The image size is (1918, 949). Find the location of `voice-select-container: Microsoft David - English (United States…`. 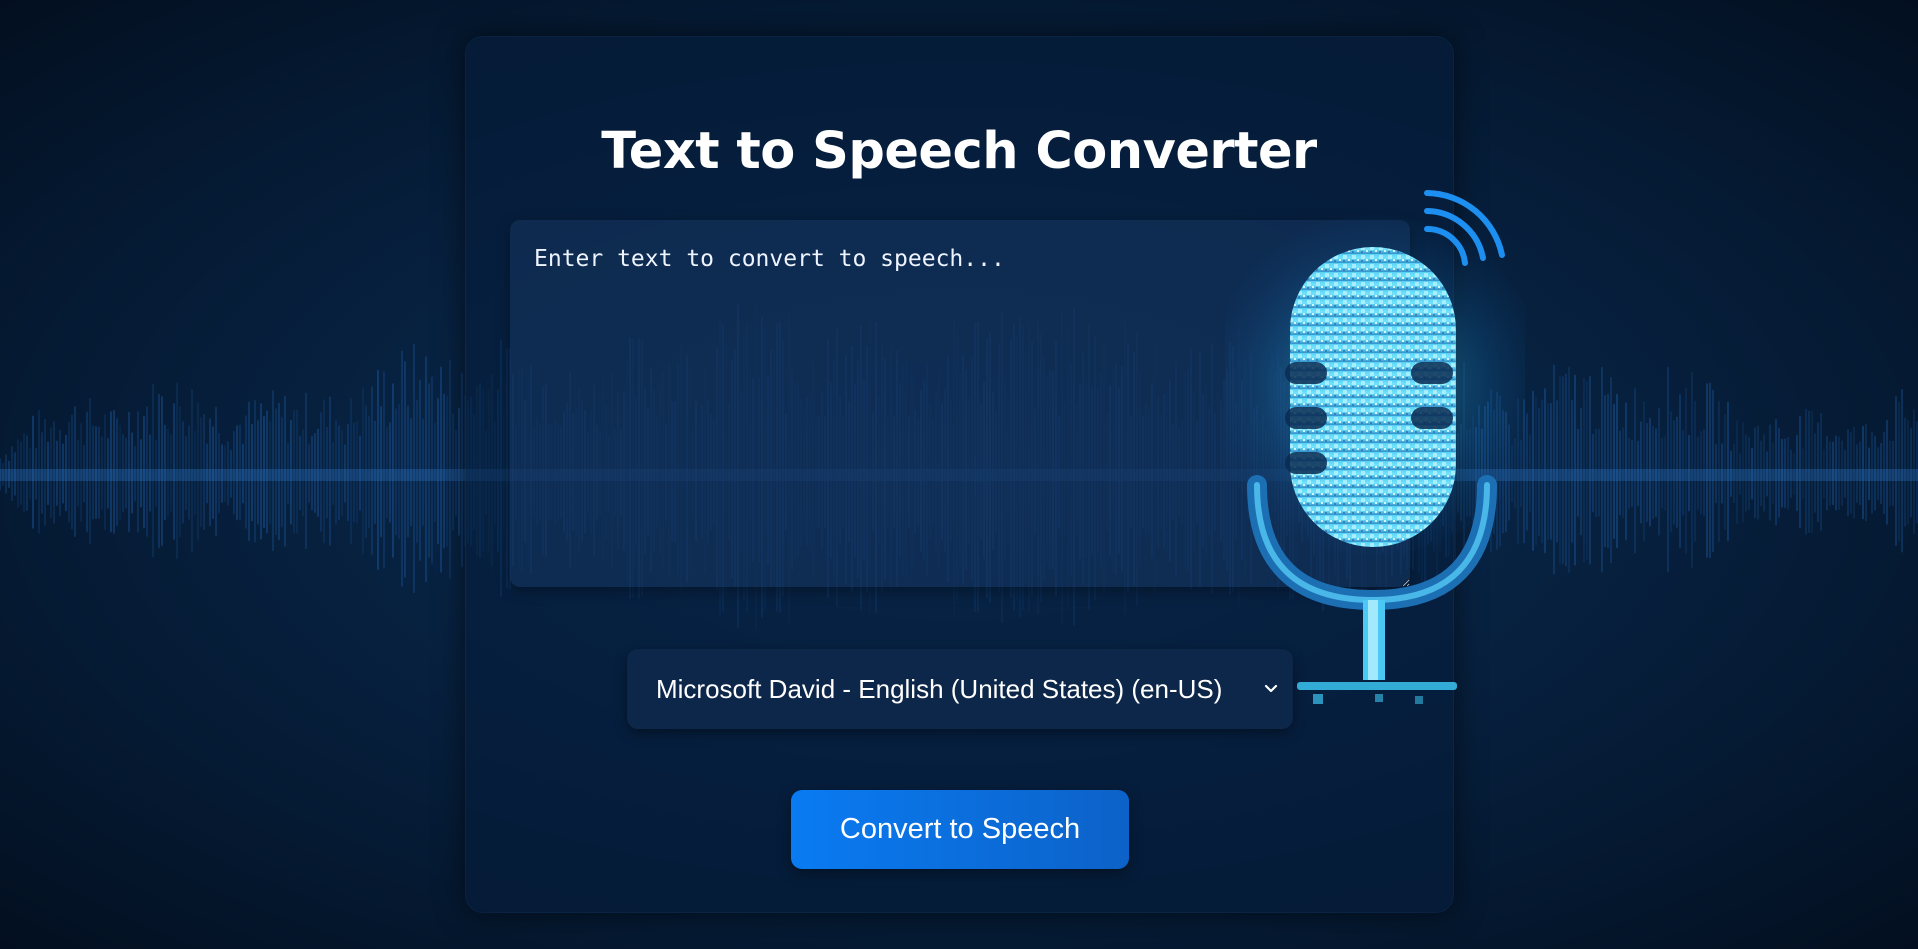

voice-select-container: Microsoft David - English (United States… is located at coordinates (960, 689).